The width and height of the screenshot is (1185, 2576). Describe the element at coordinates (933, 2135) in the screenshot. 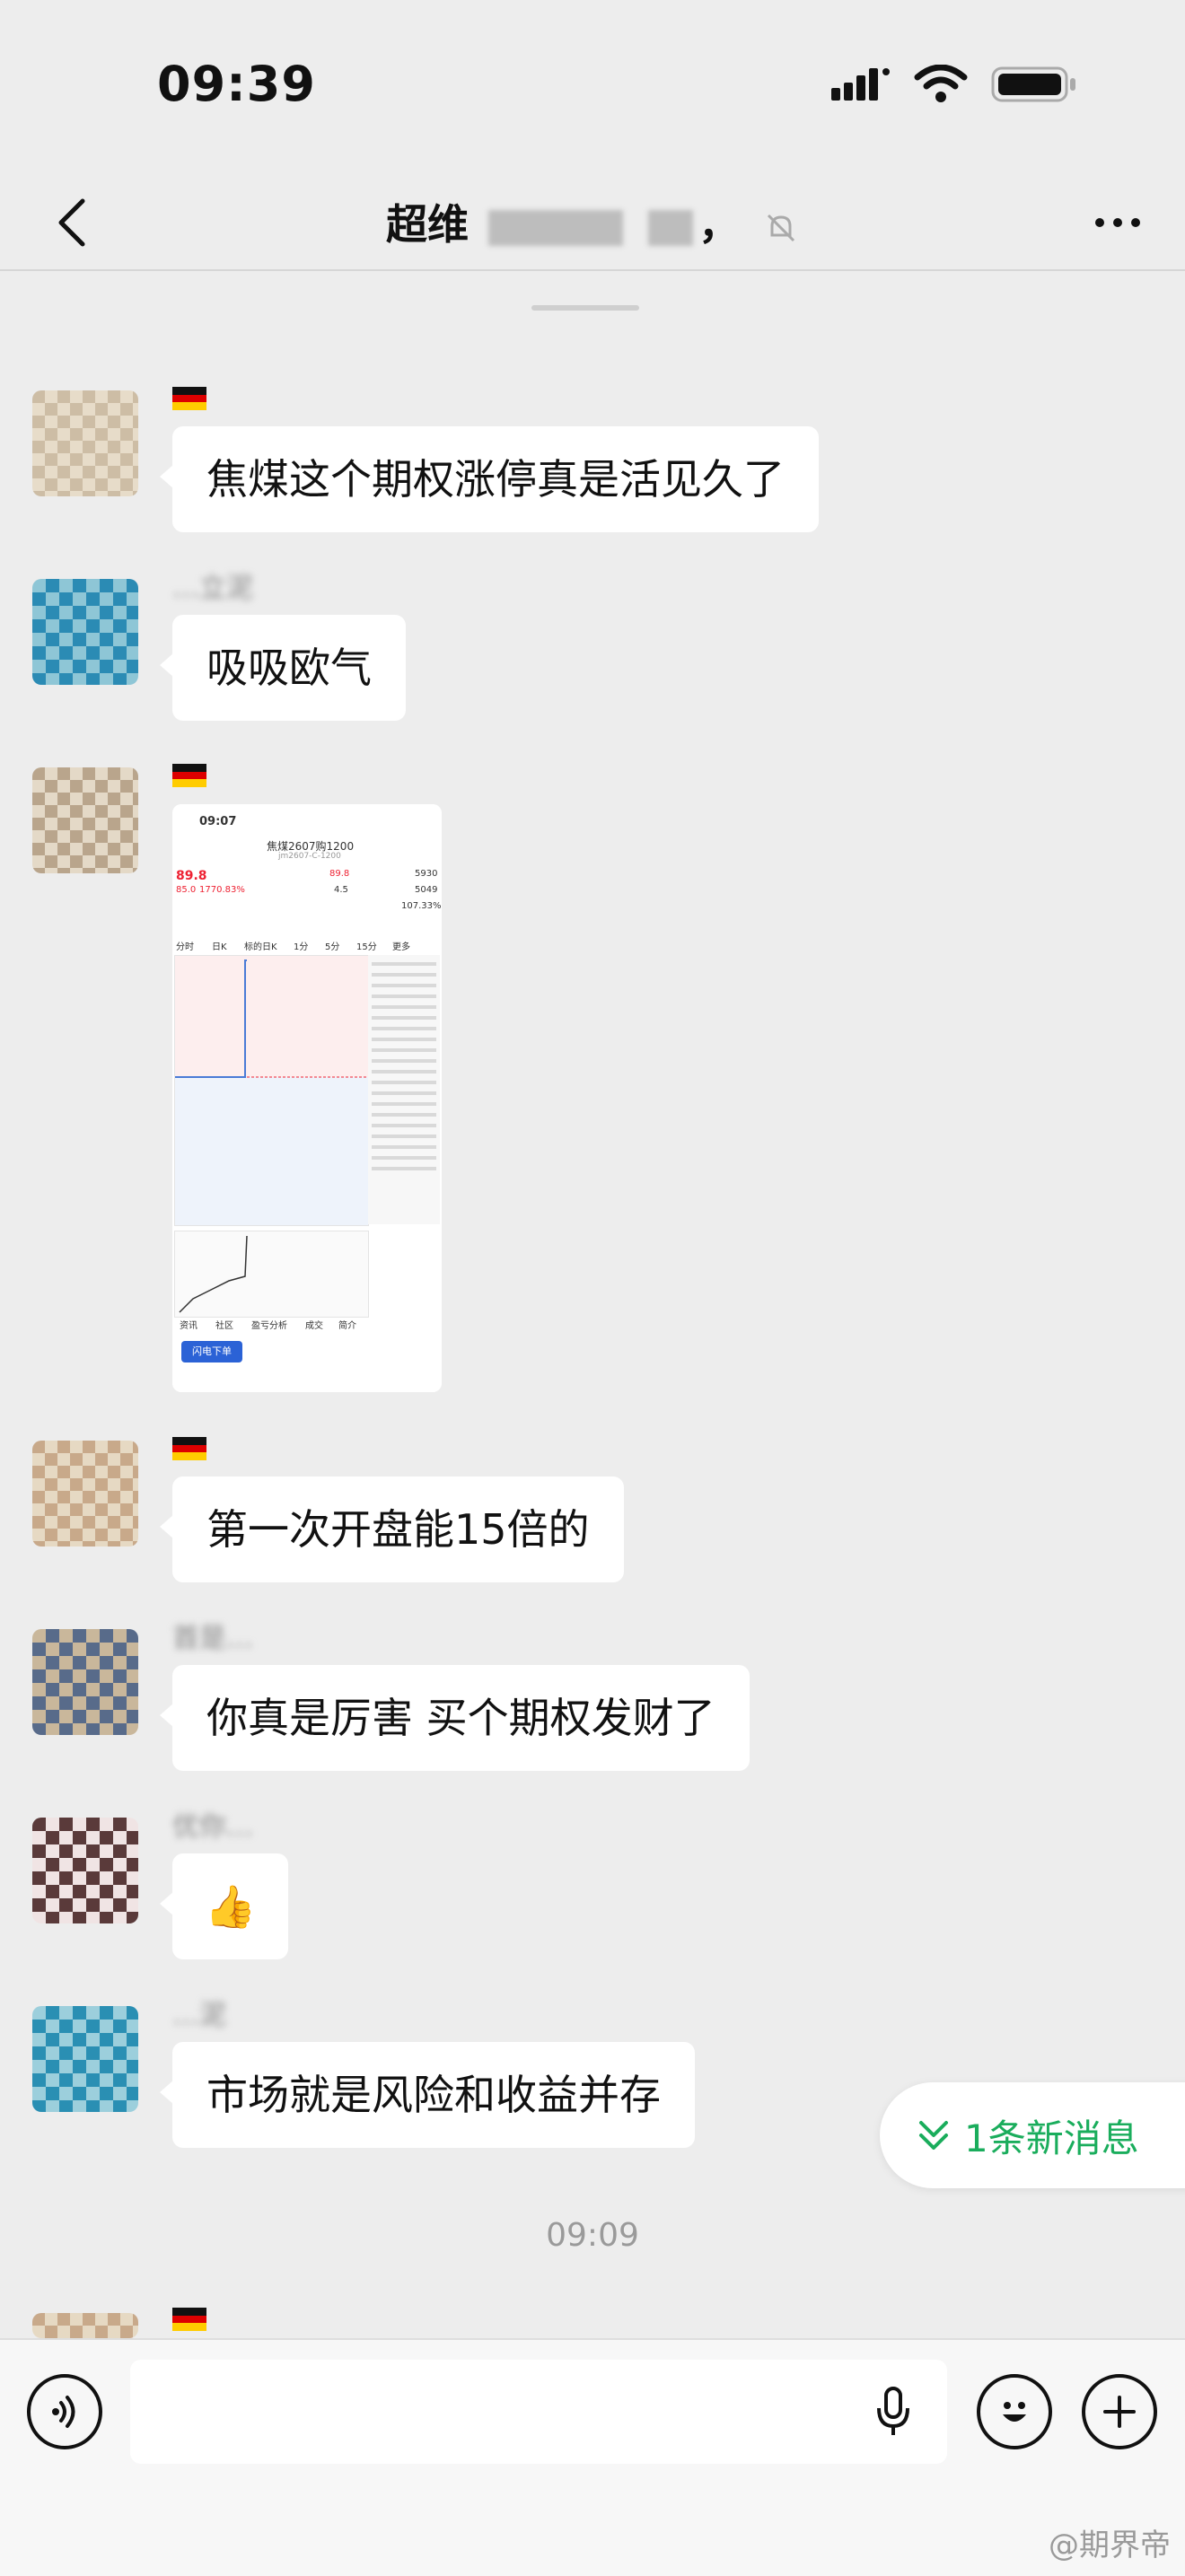

I see `double-chevron-down-icon` at that location.